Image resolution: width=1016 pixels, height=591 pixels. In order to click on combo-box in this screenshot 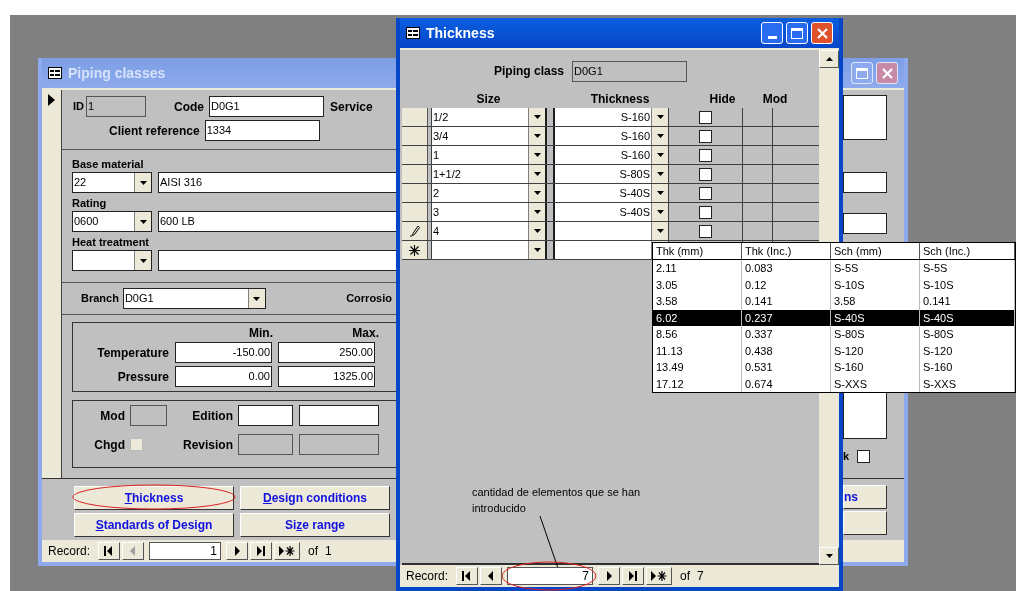, I will do `click(112, 260)`.